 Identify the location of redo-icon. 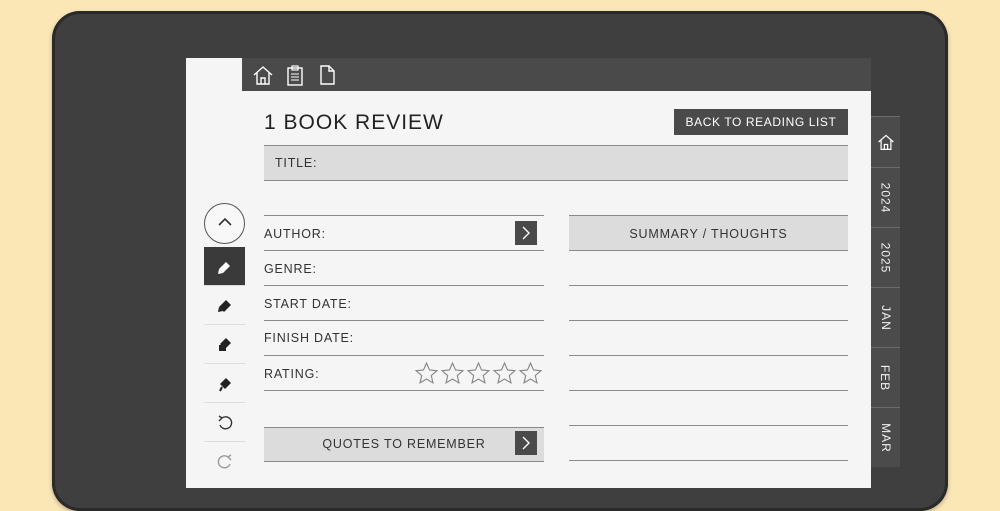
(224, 461).